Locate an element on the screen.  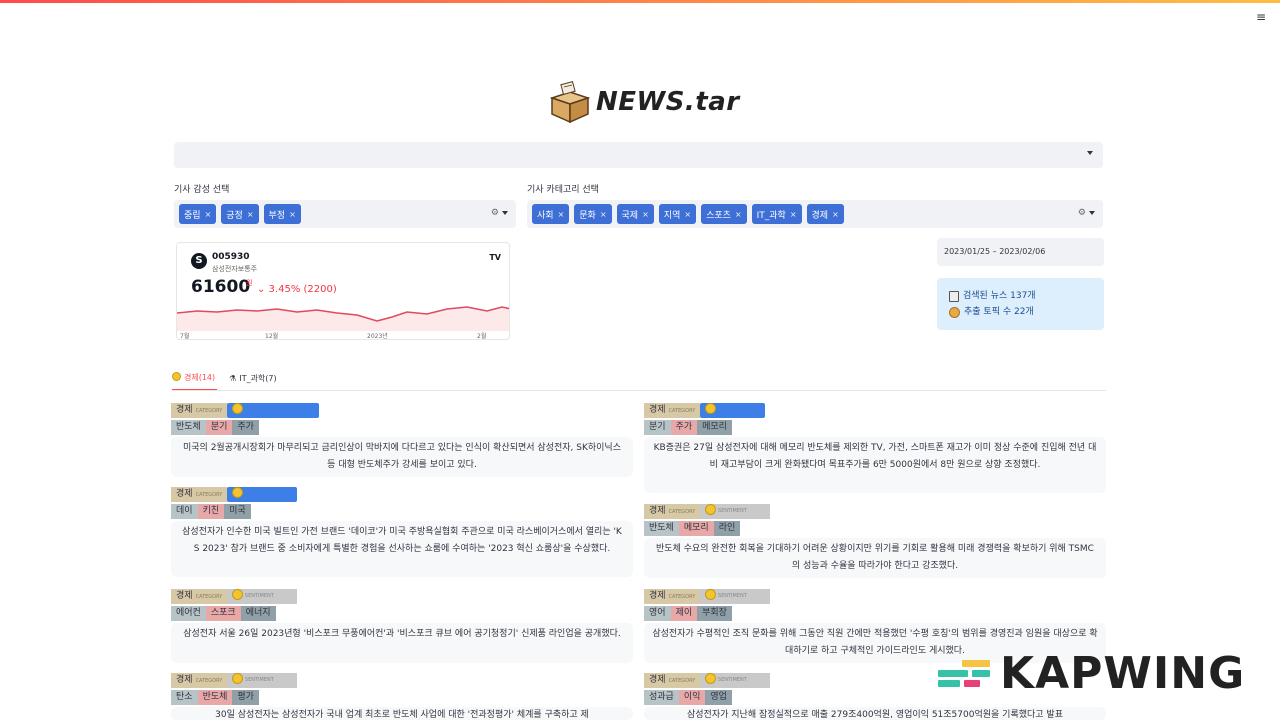
chip-sentiment-neutral: 중립 × is located at coordinates (198, 214).